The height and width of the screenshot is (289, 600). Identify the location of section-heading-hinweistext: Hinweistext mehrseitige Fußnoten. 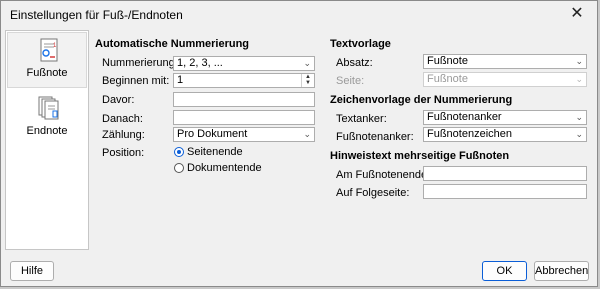
(420, 156).